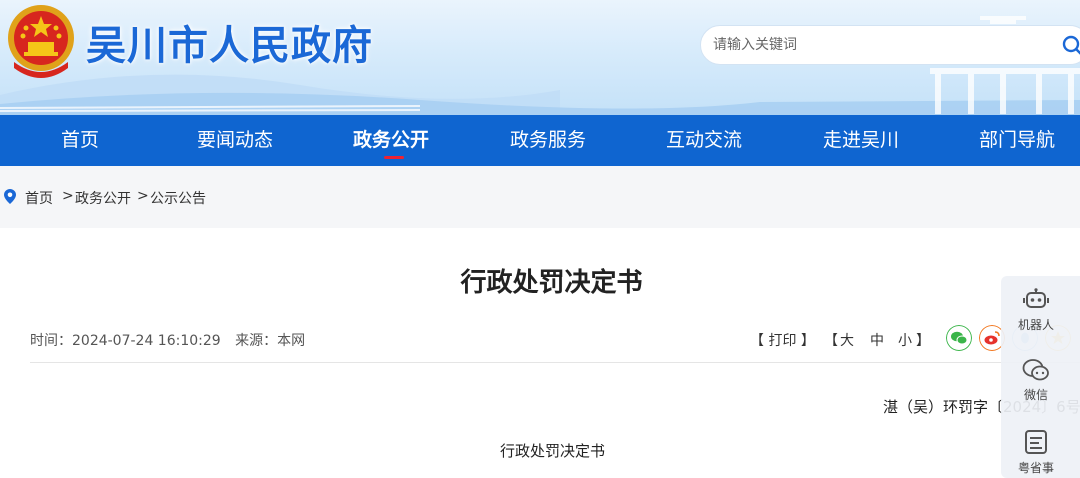 This screenshot has width=1080, height=478. What do you see at coordinates (229, 46) in the screenshot?
I see `site-title: 吴川市人民政府` at bounding box center [229, 46].